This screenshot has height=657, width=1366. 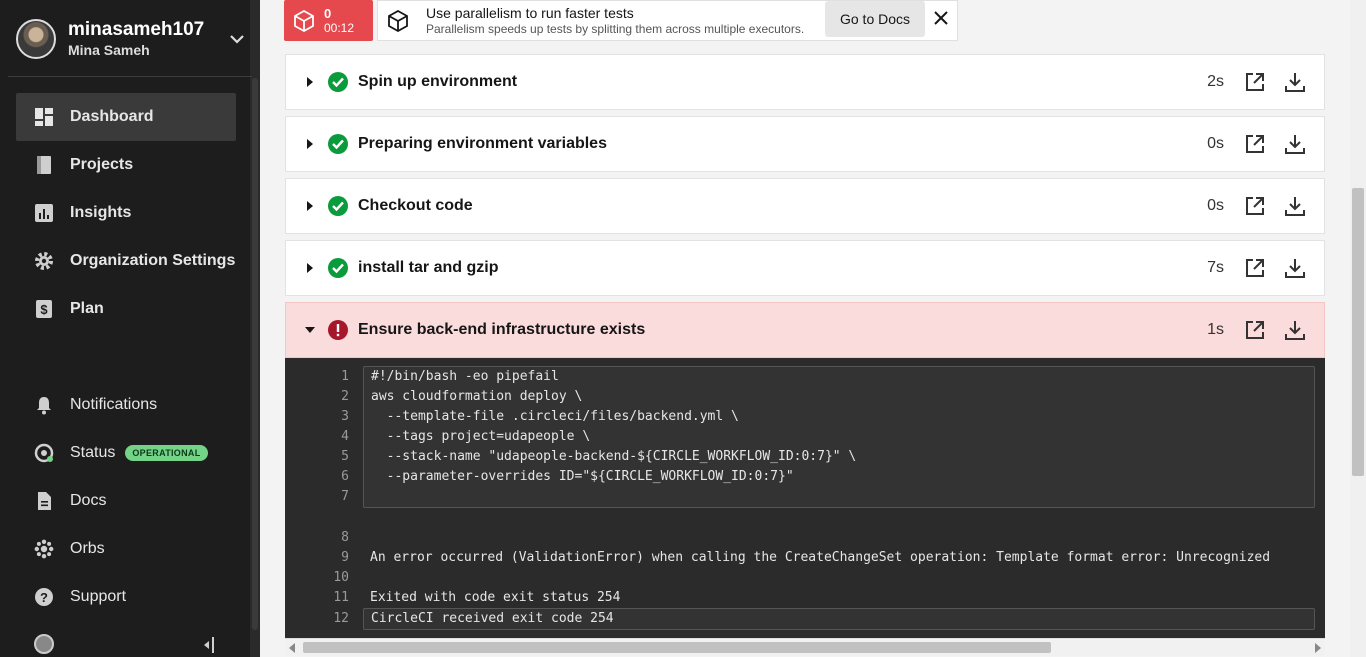 What do you see at coordinates (44, 261) in the screenshot?
I see `gear-icon` at bounding box center [44, 261].